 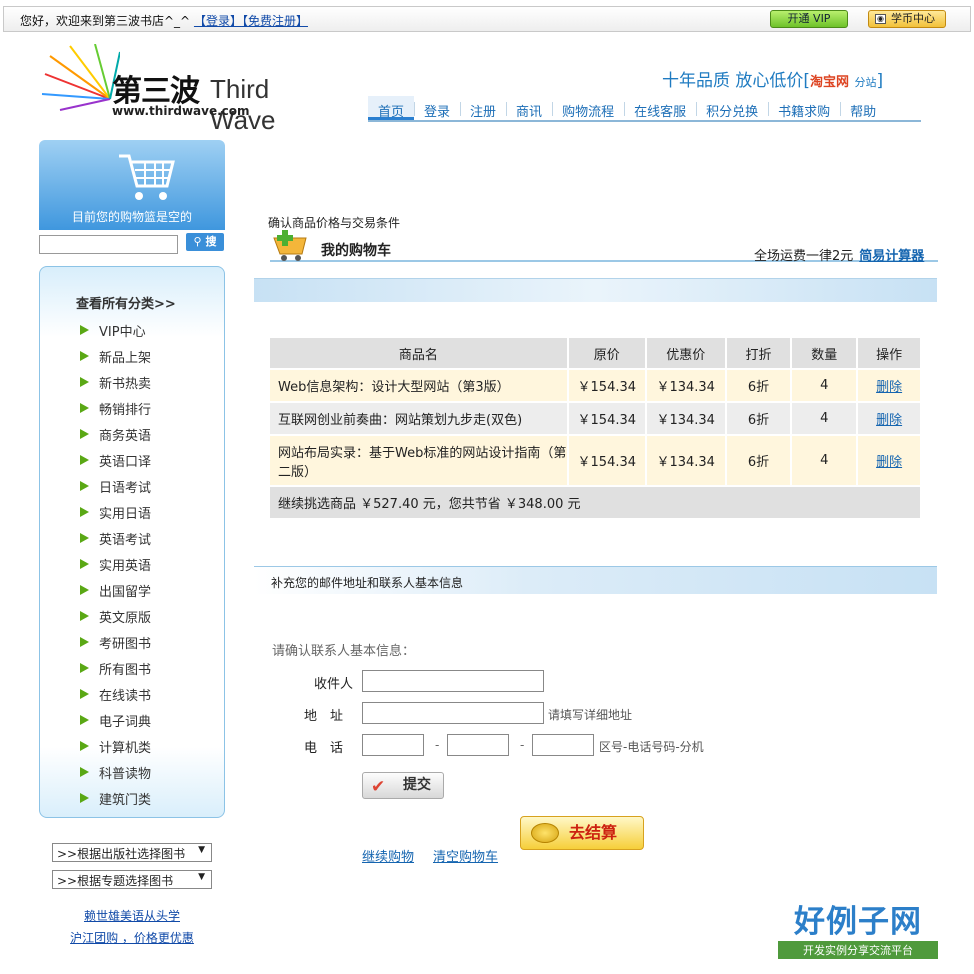 What do you see at coordinates (122, 332) in the screenshot?
I see `category-label: VIP中心` at bounding box center [122, 332].